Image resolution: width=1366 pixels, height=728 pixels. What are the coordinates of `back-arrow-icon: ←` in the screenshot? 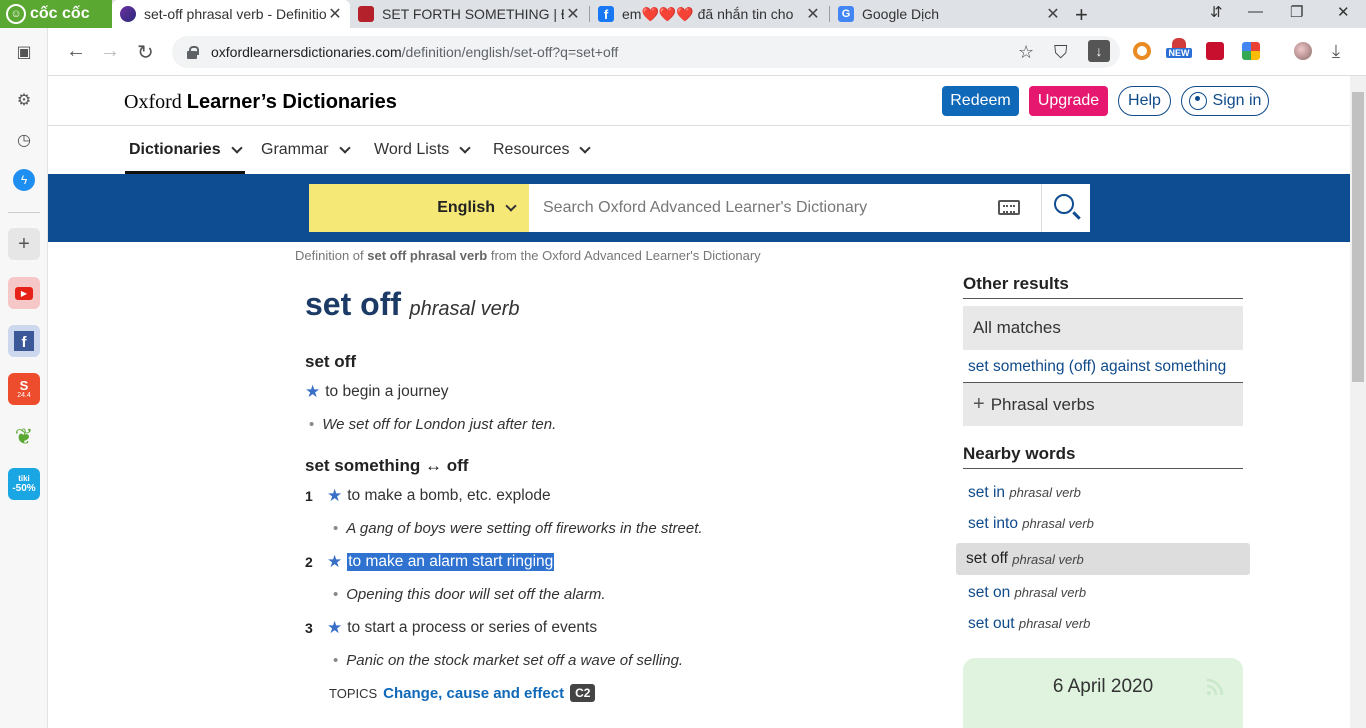 It's located at (76, 51).